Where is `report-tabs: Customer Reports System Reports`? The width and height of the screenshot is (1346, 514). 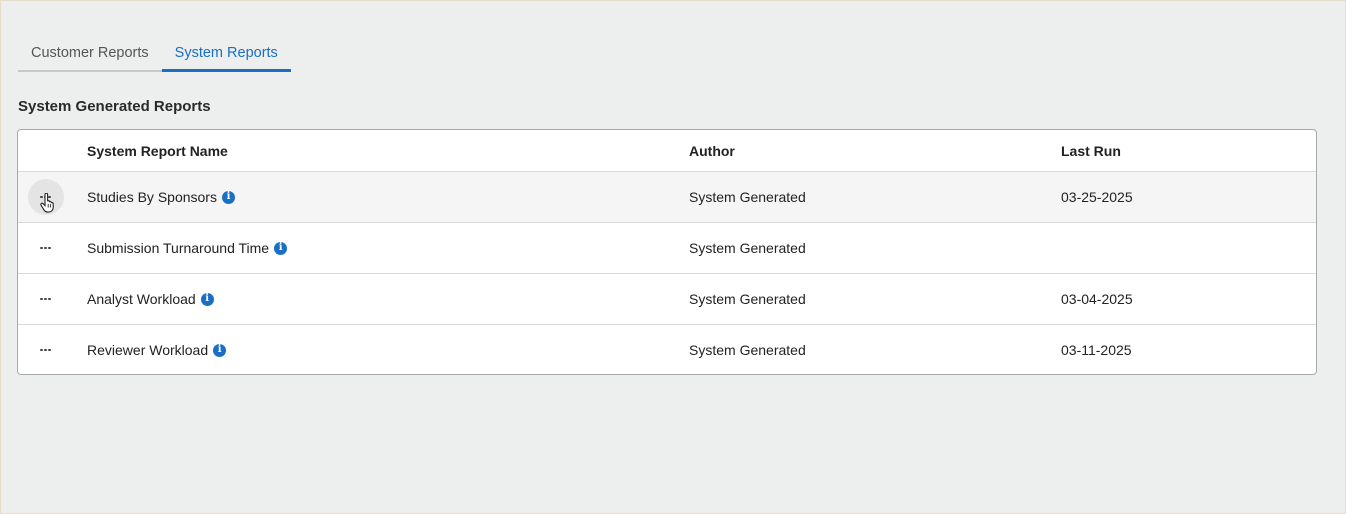
report-tabs: Customer Reports System Reports is located at coordinates (154, 54).